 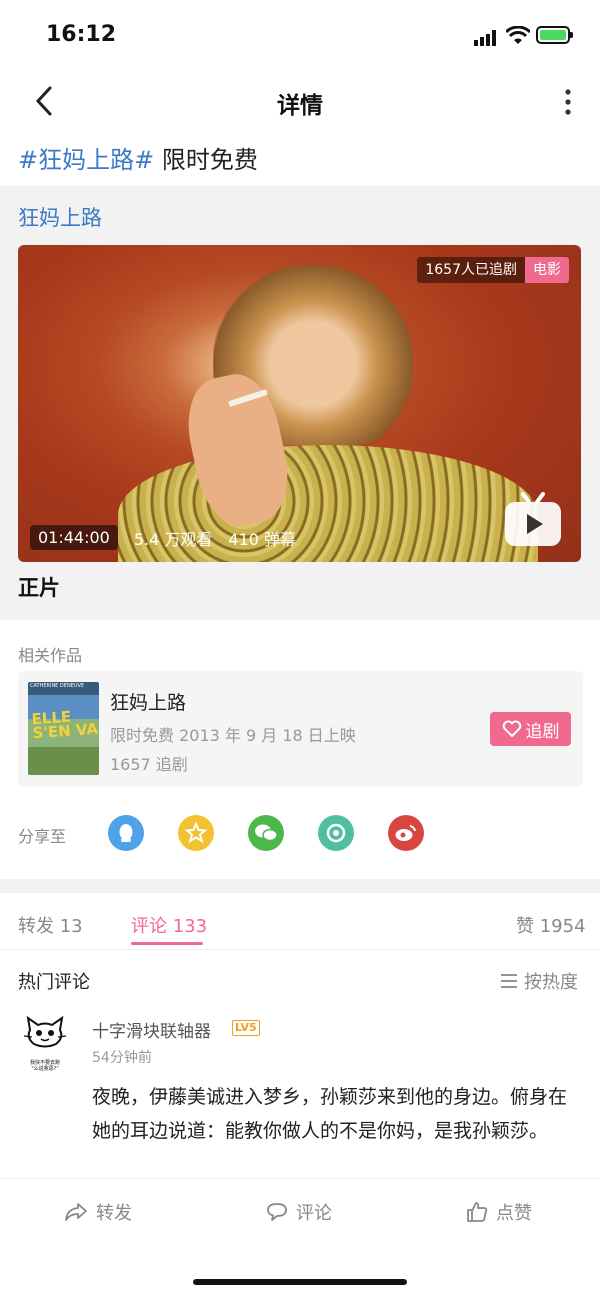 What do you see at coordinates (114, 1213) in the screenshot?
I see `repost-label: 转发` at bounding box center [114, 1213].